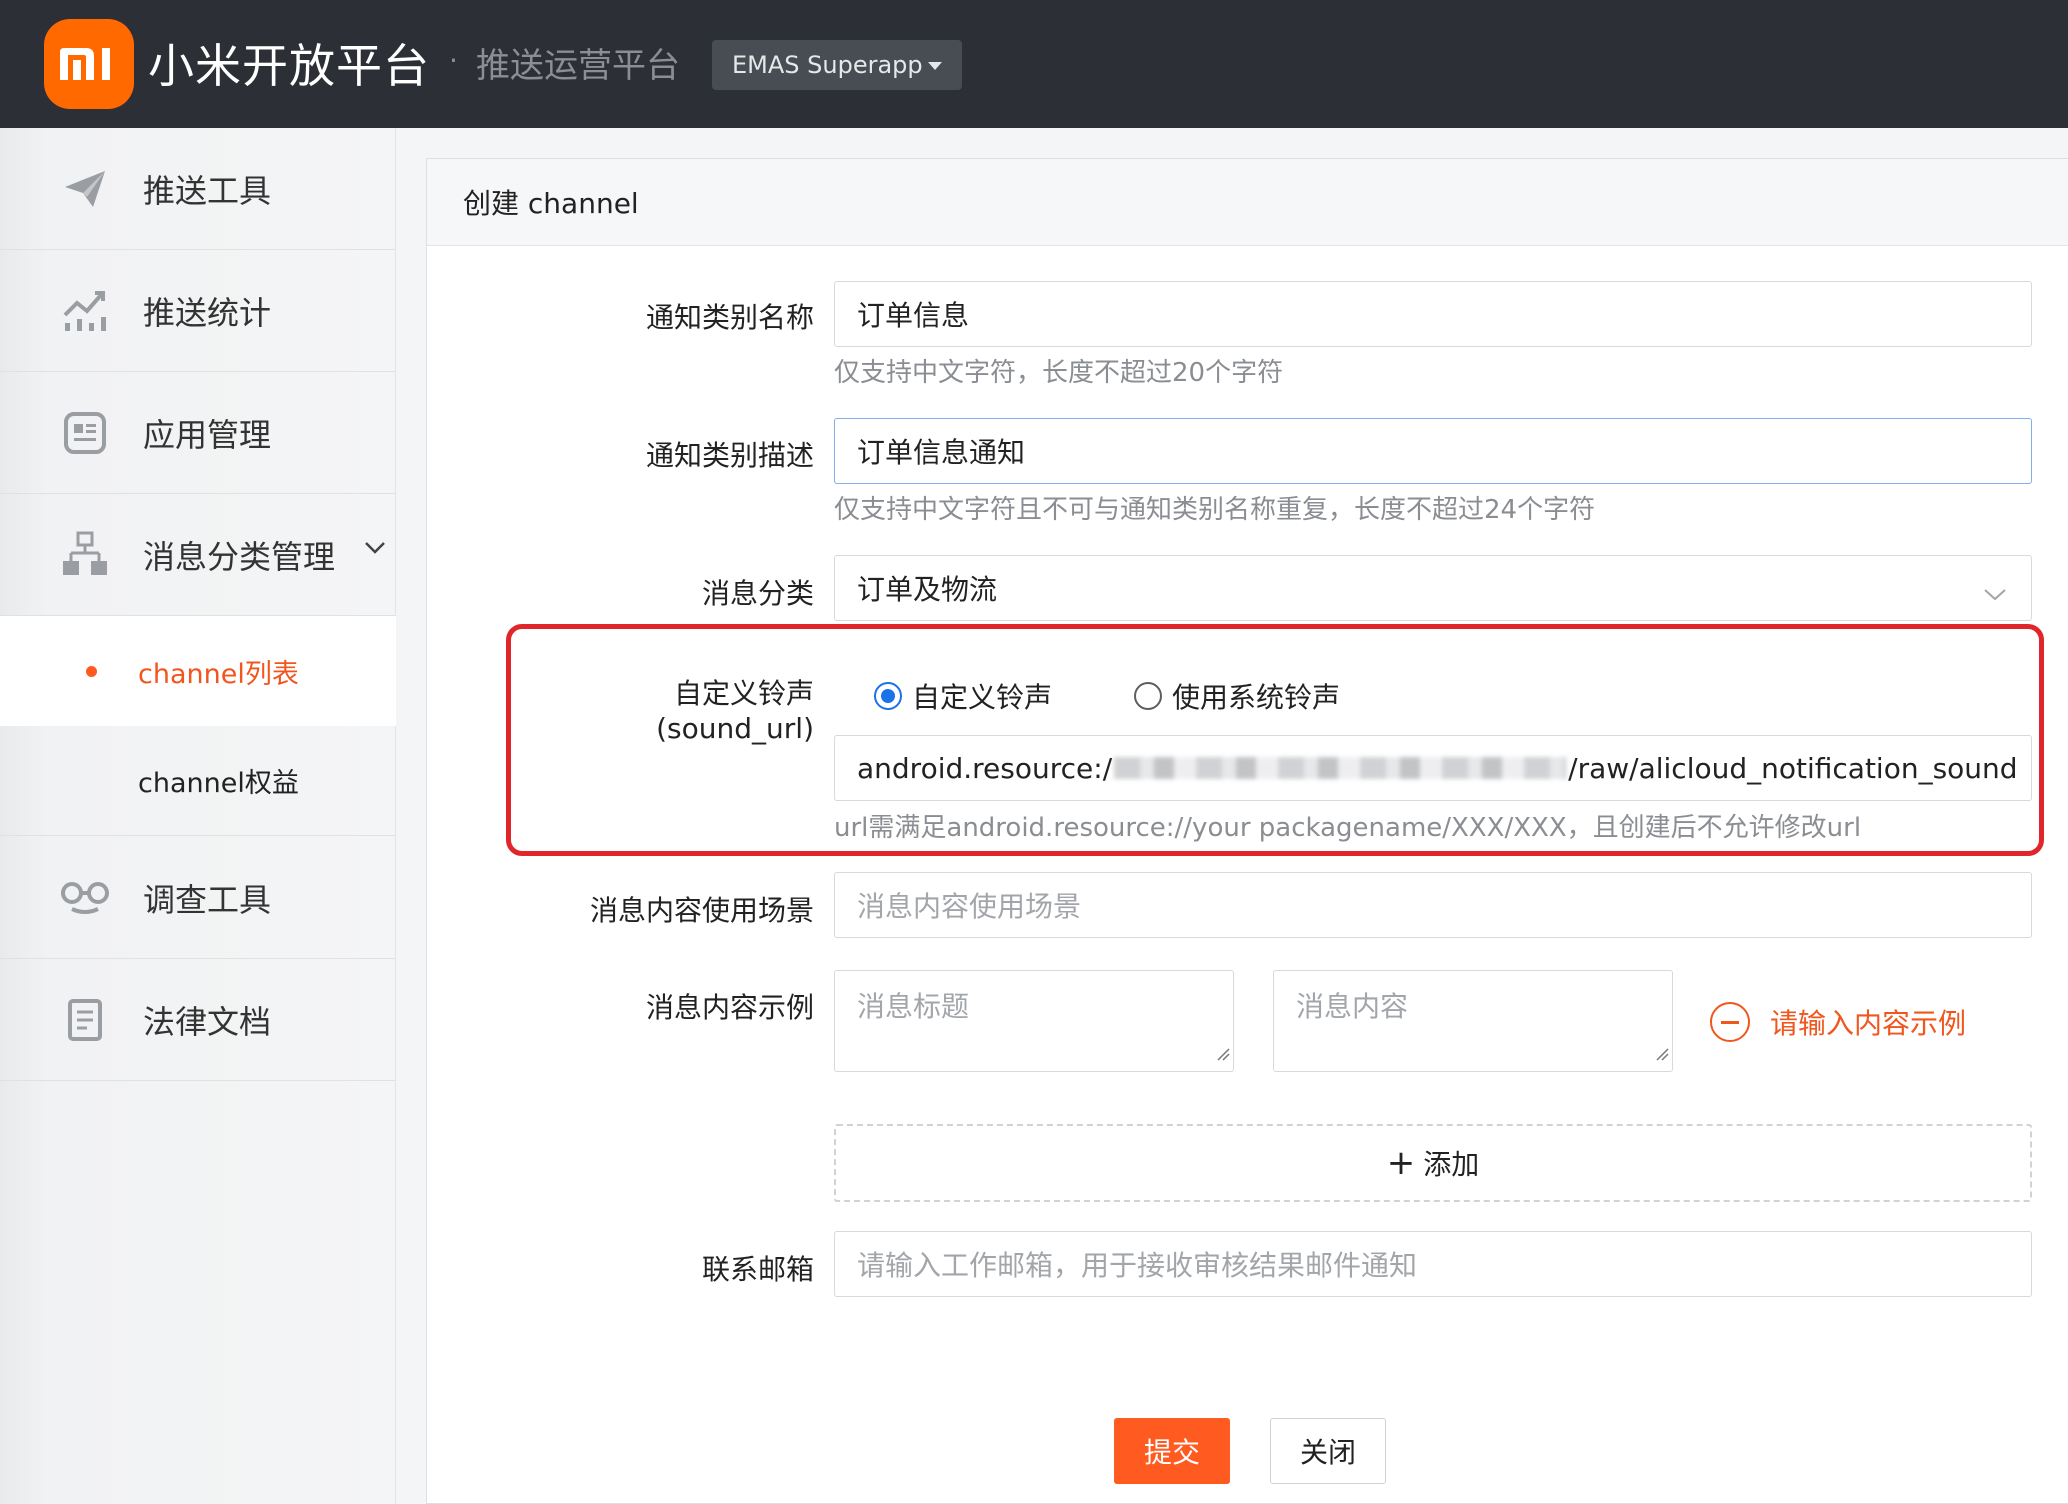 The image size is (2068, 1504). I want to click on radio-checked-icon, so click(888, 696).